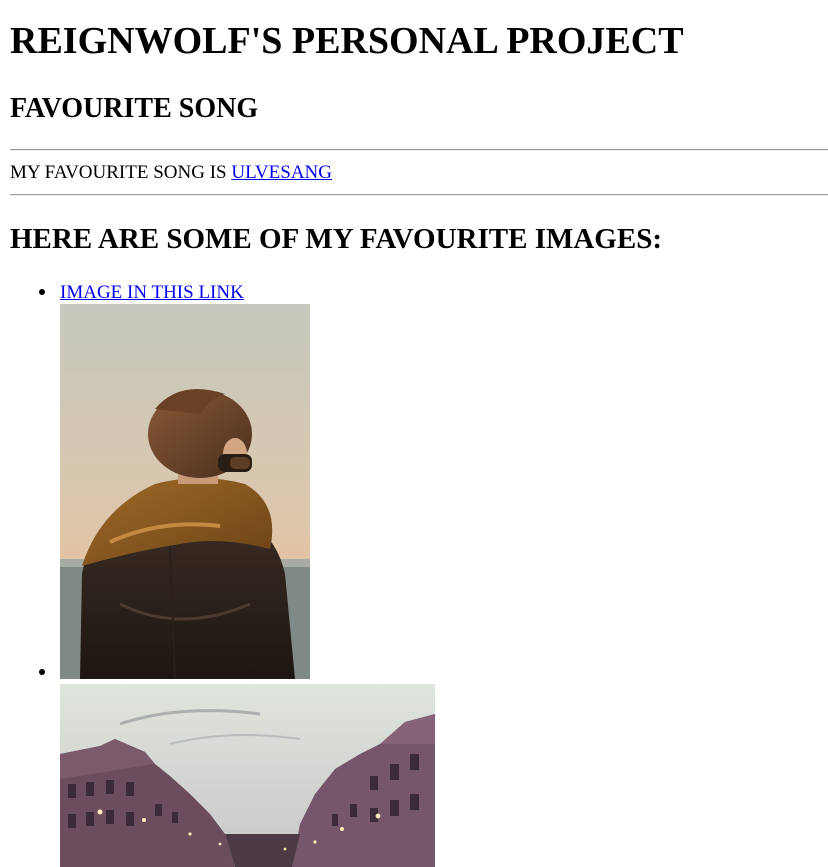 This screenshot has width=828, height=867. What do you see at coordinates (347, 41) in the screenshot?
I see `page-title: REIGNWOLF'S PERSONAL PROJECT` at bounding box center [347, 41].